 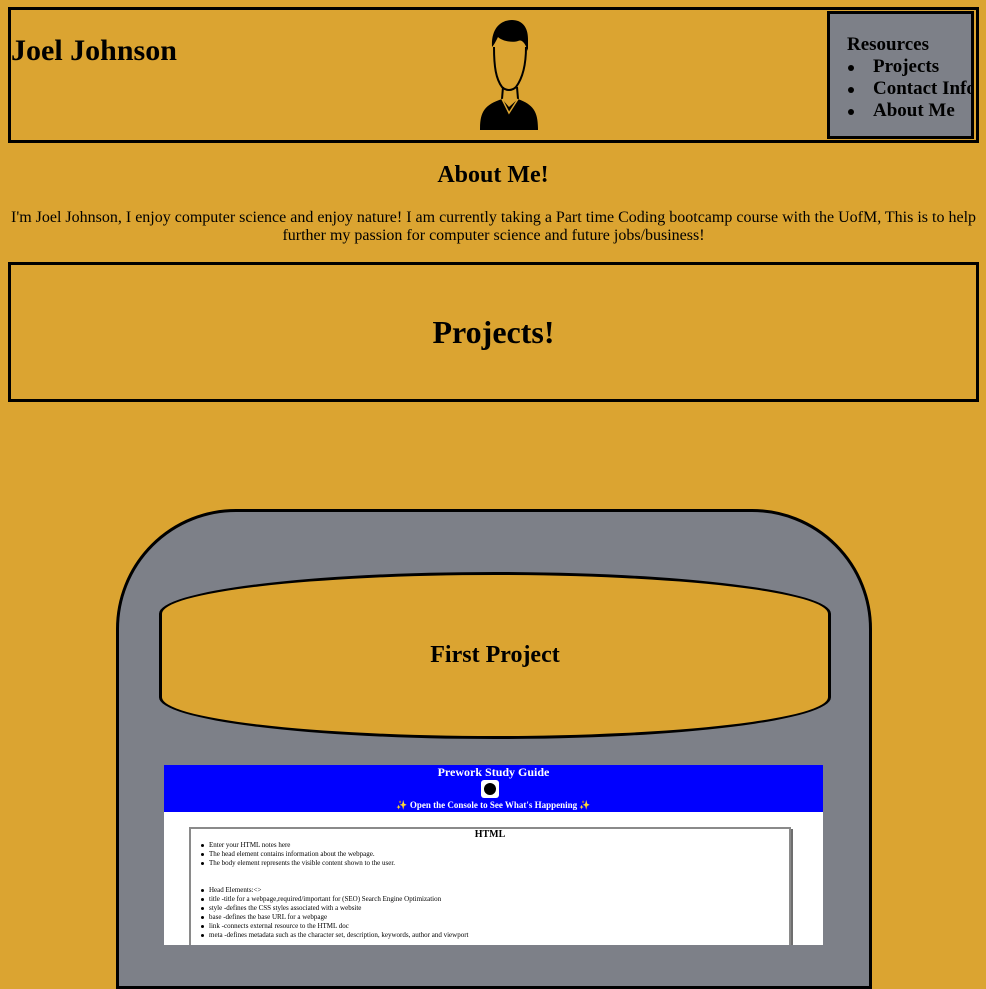 I want to click on list-item: base -defines the base URL for a webpage, so click(x=334, y=917).